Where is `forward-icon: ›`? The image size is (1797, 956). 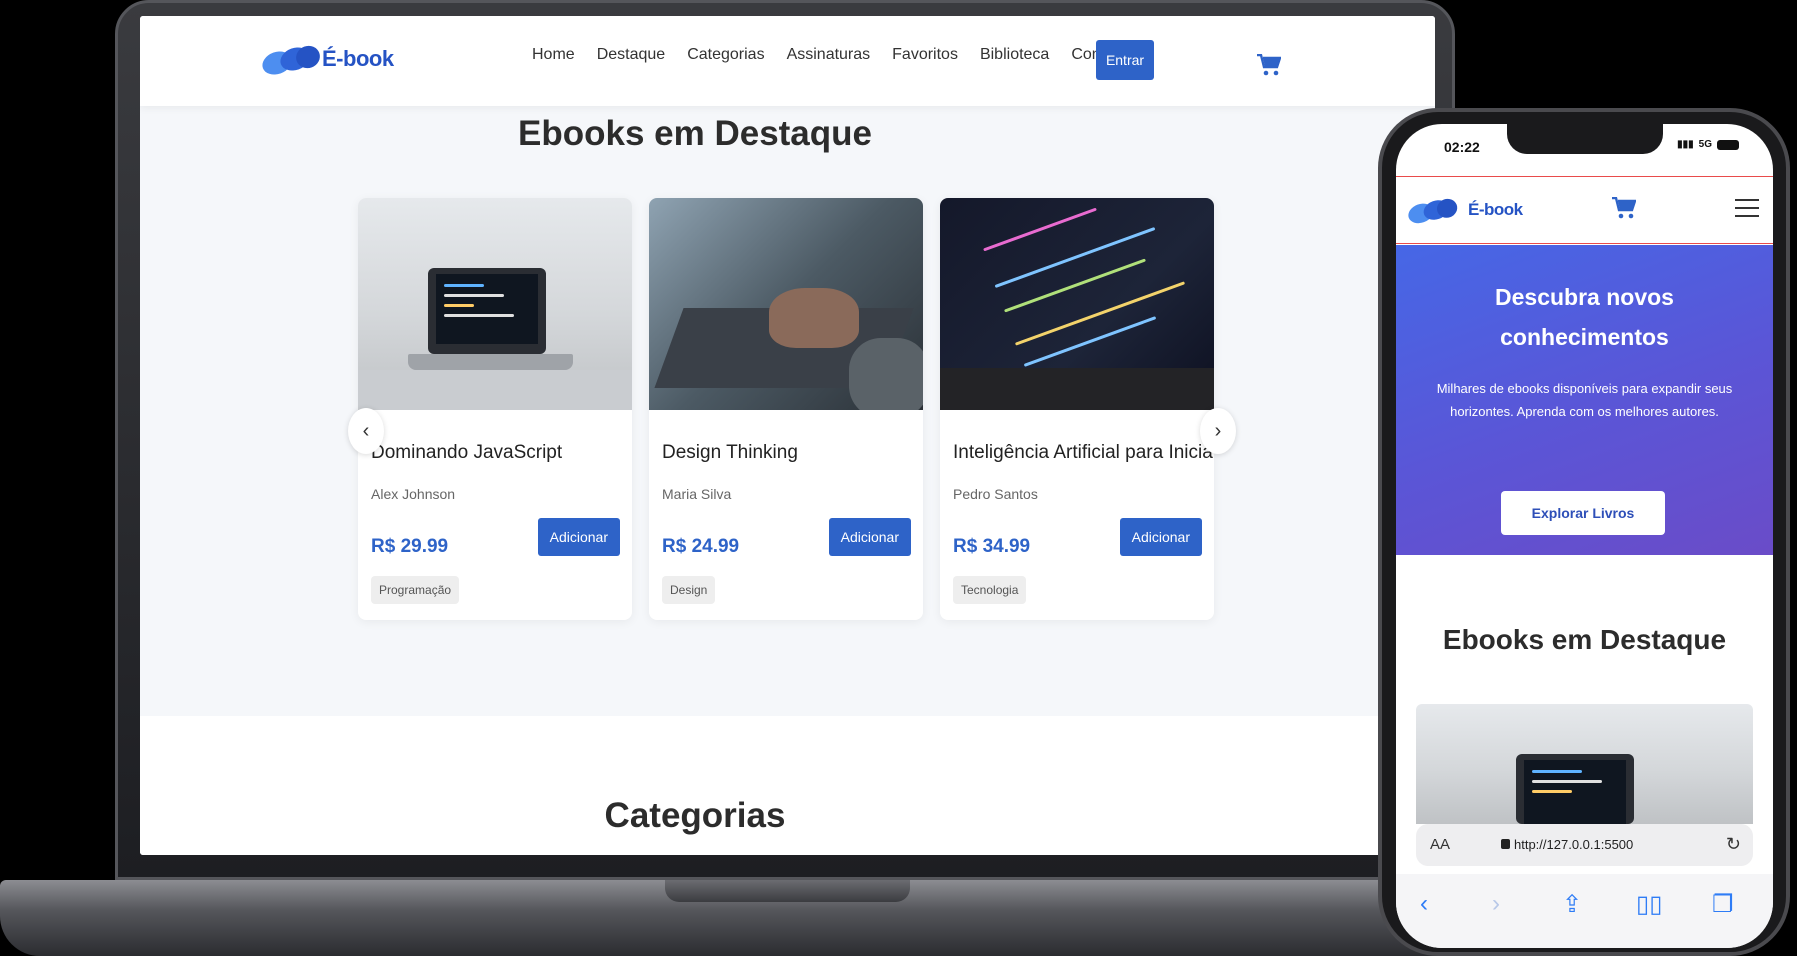
forward-icon: › is located at coordinates (1496, 904).